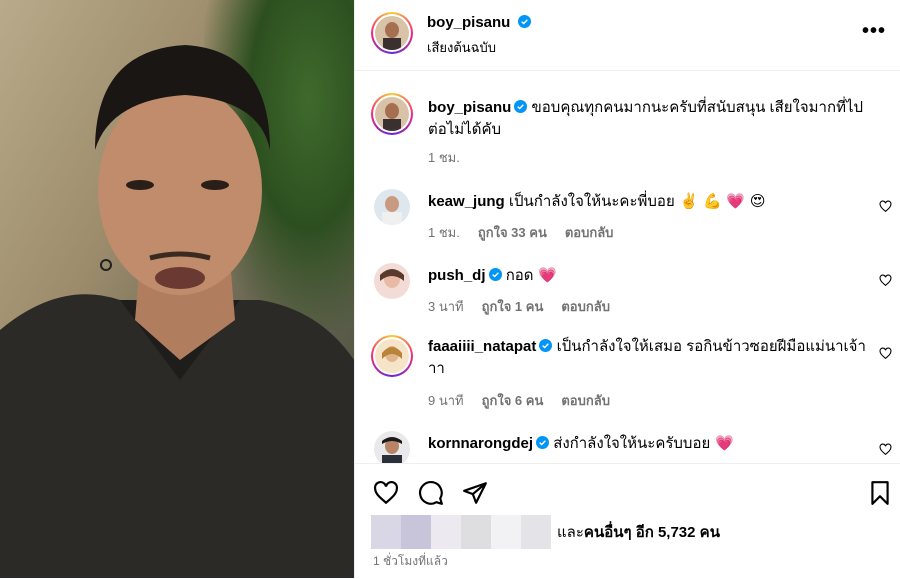  I want to click on post-actions: และคนอื่นๆ อีก 5,732 คน 1 ชั่วโมงที่แล้ว, so click(627, 521).